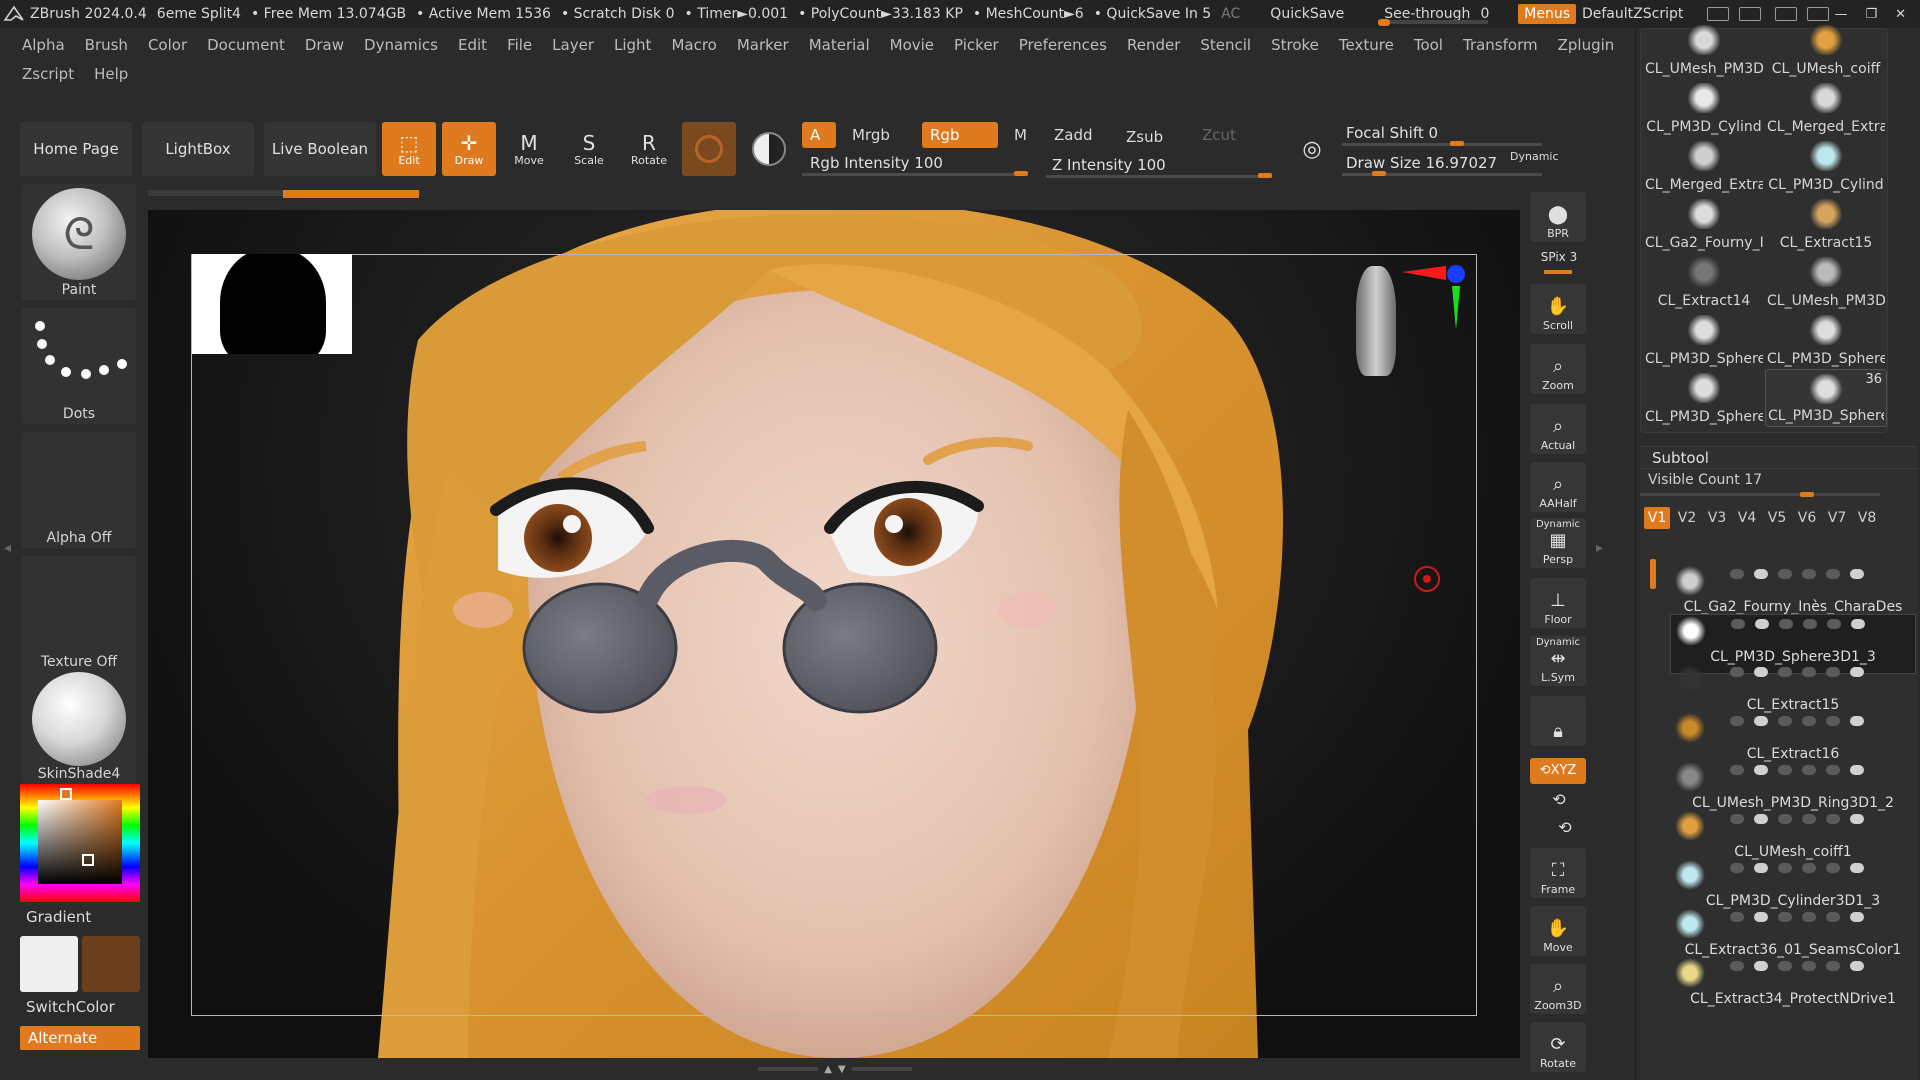 This screenshot has width=1920, height=1080. What do you see at coordinates (48, 74) in the screenshot?
I see `menu-zscript: Zscript` at bounding box center [48, 74].